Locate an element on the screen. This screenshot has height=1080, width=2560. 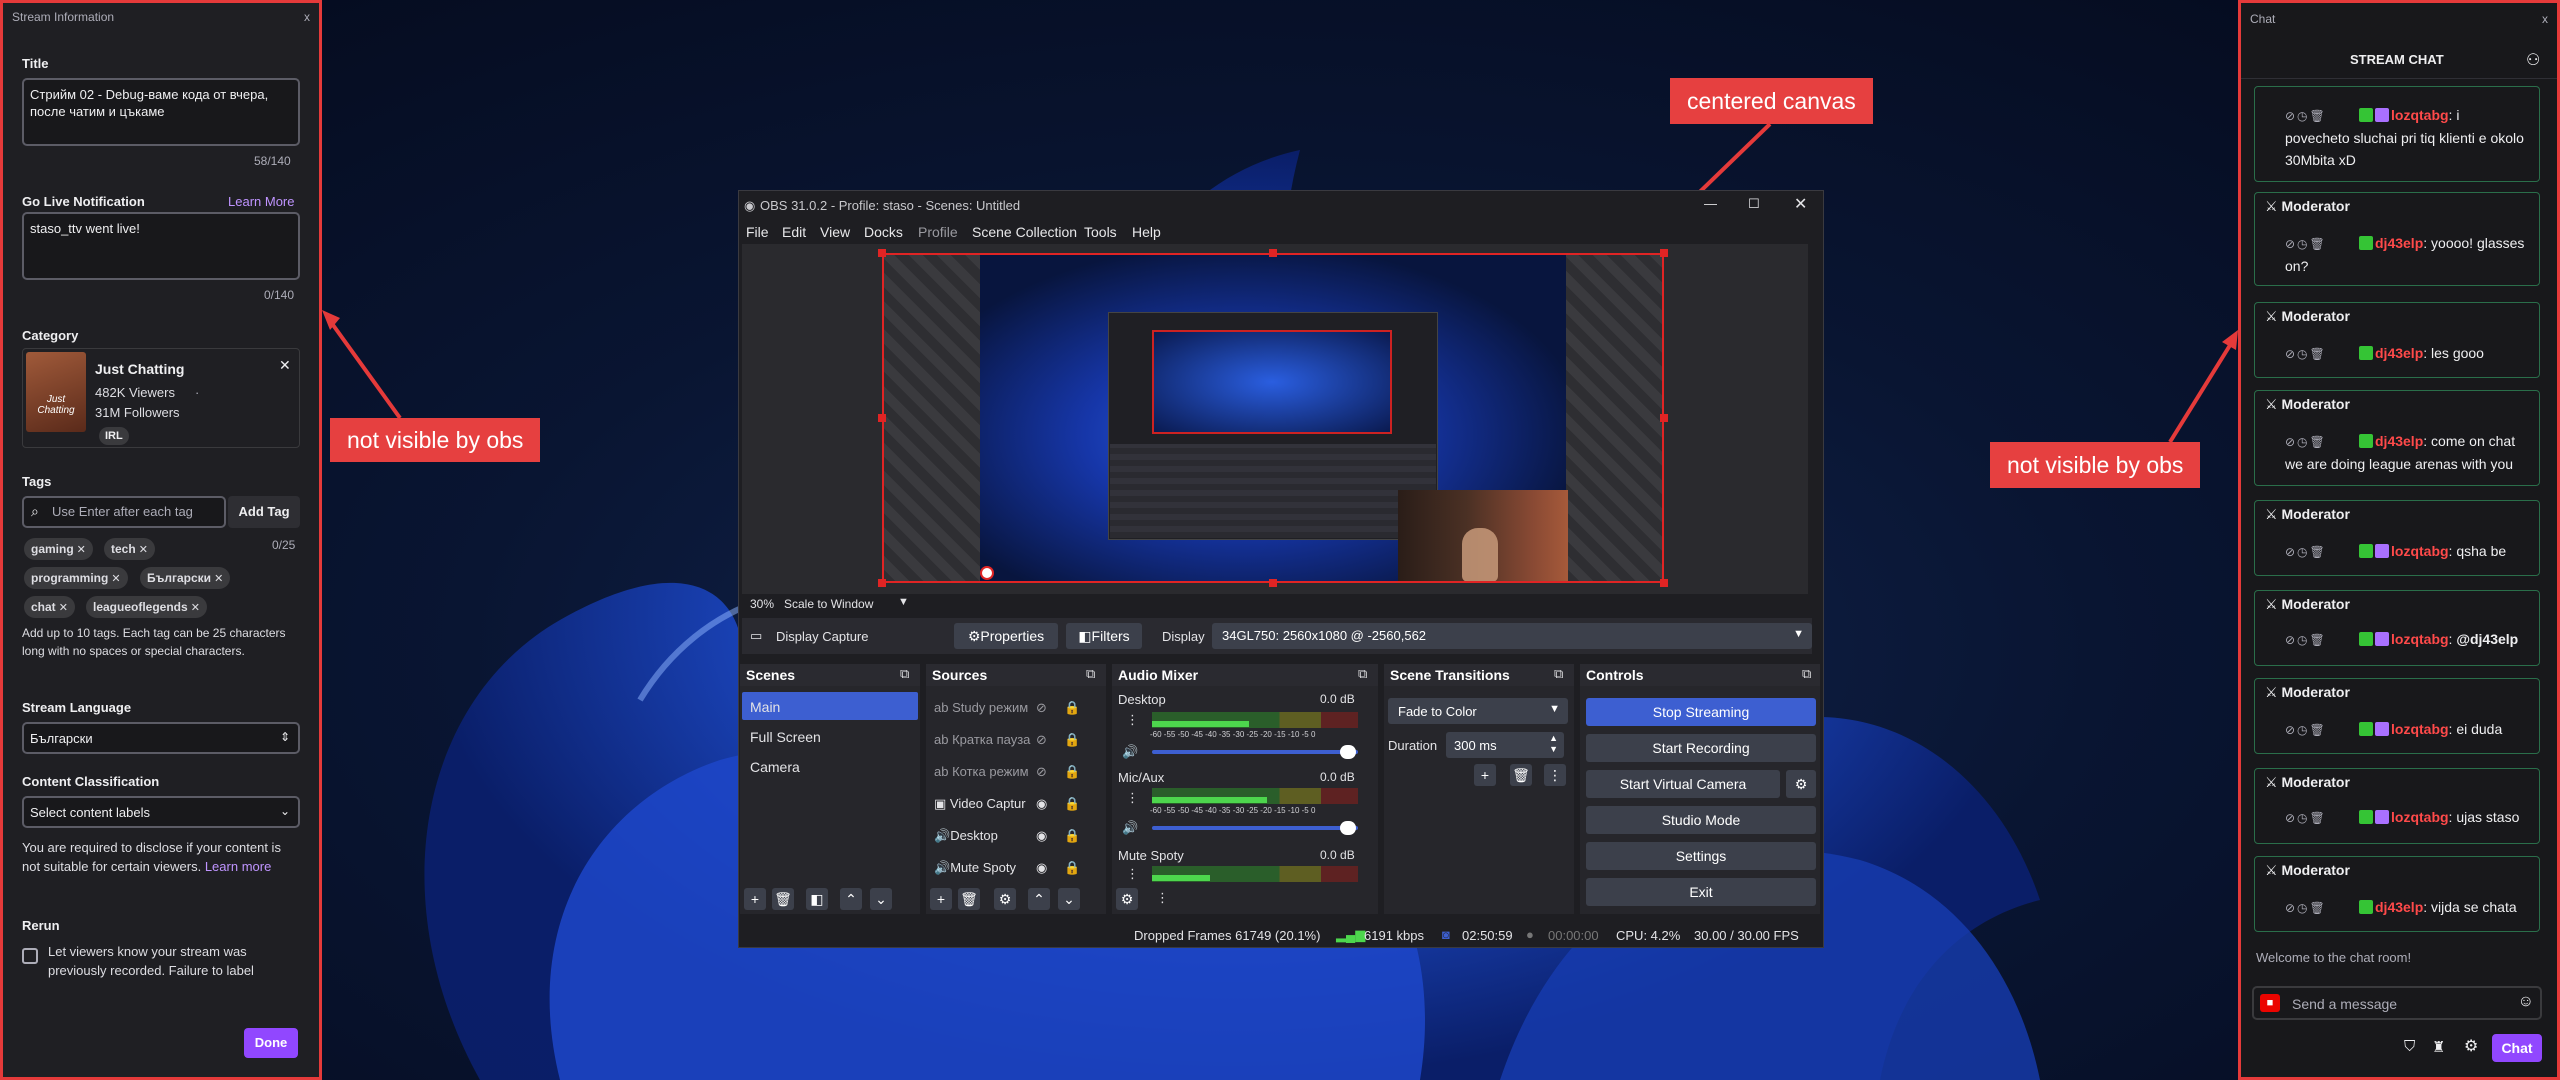
menu-file: File is located at coordinates (757, 232).